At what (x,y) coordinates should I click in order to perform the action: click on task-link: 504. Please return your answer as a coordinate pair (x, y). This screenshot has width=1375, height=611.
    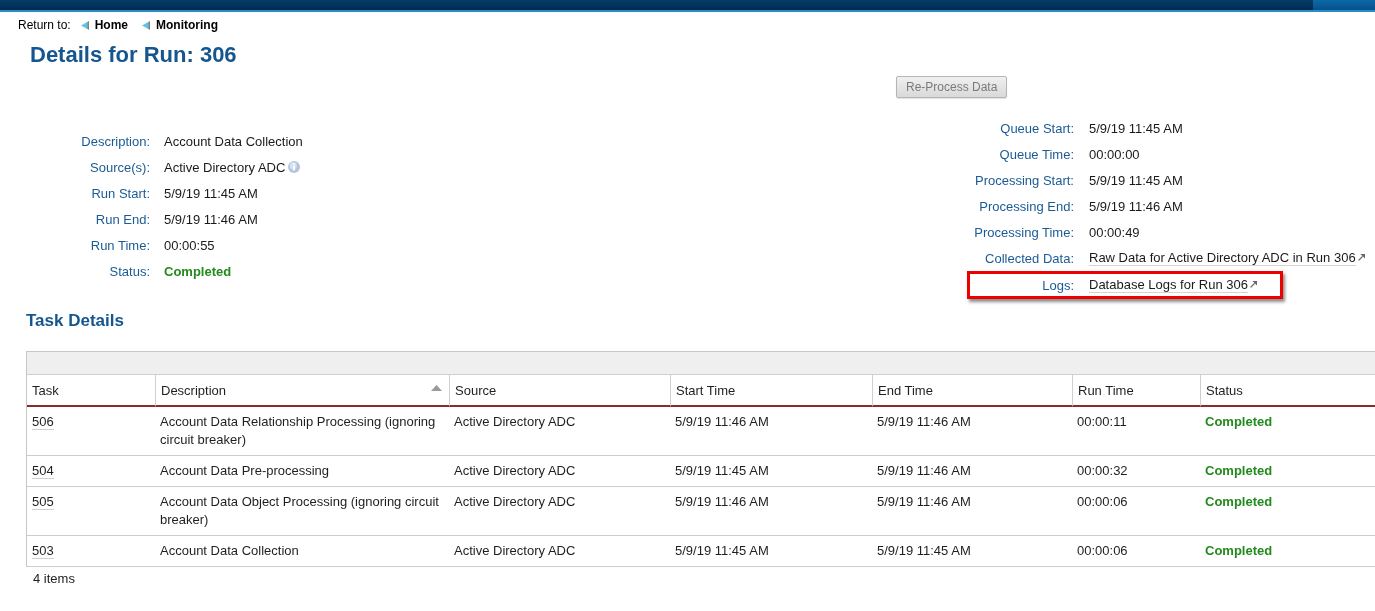
    Looking at the image, I should click on (43, 471).